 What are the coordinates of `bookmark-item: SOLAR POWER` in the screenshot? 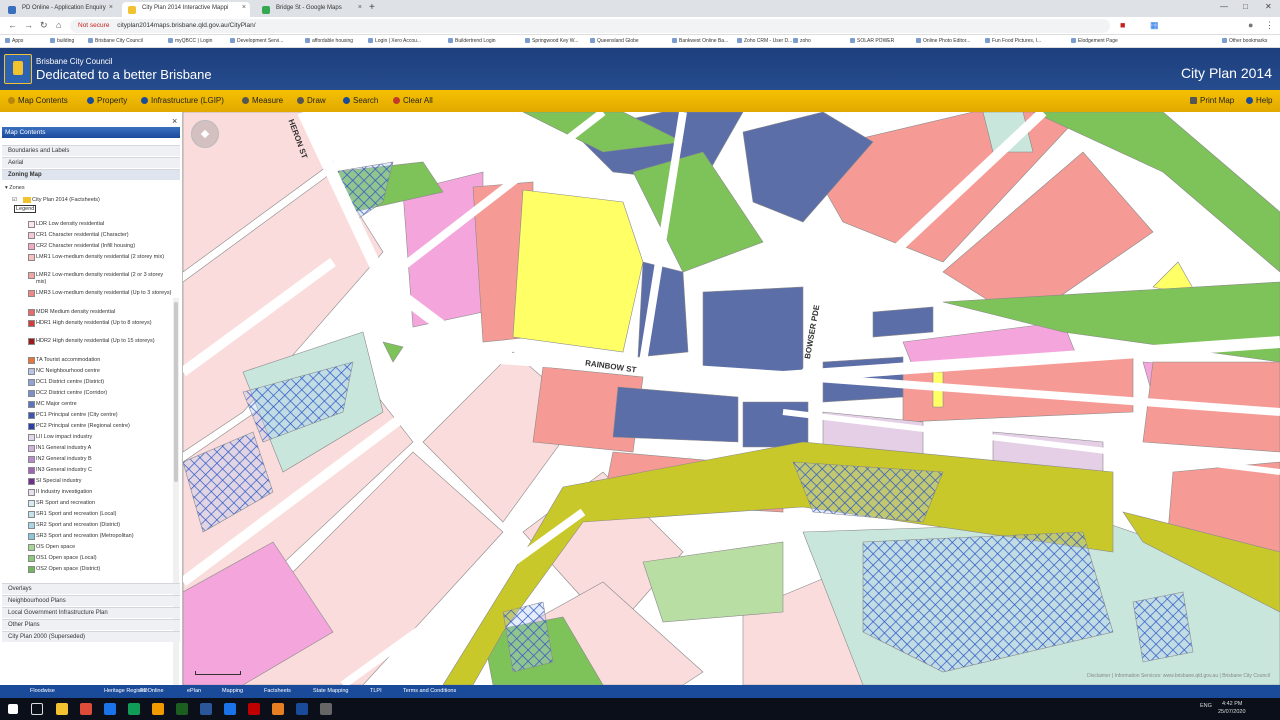 It's located at (872, 41).